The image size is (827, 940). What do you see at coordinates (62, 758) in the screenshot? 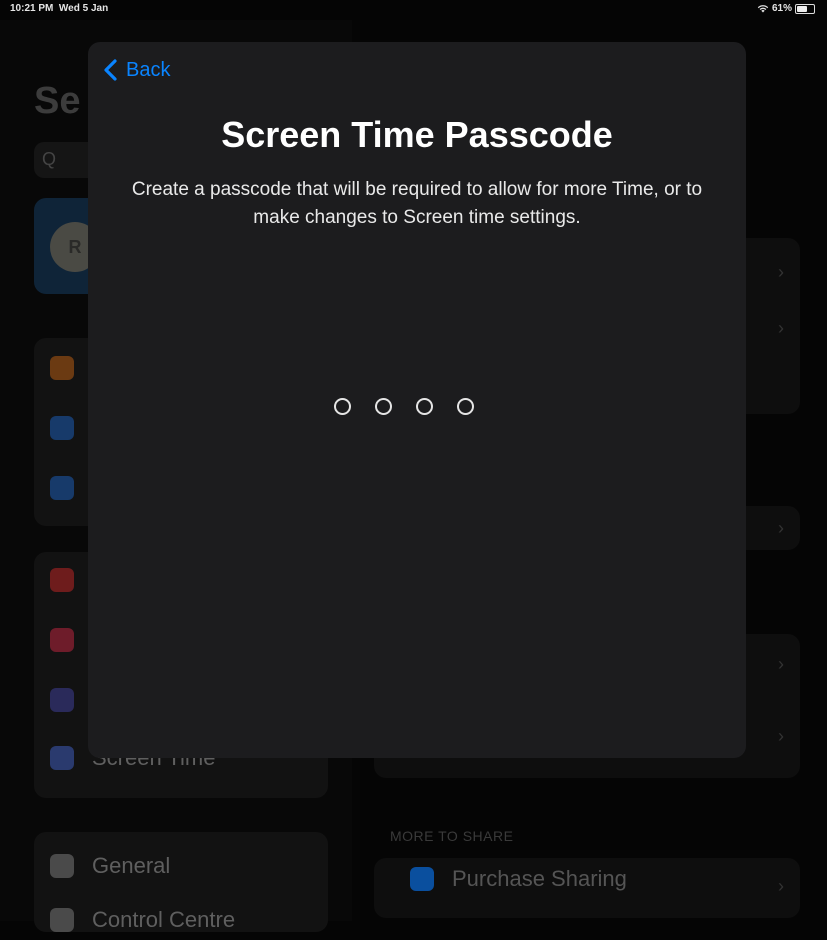
I see `hourglass-icon` at bounding box center [62, 758].